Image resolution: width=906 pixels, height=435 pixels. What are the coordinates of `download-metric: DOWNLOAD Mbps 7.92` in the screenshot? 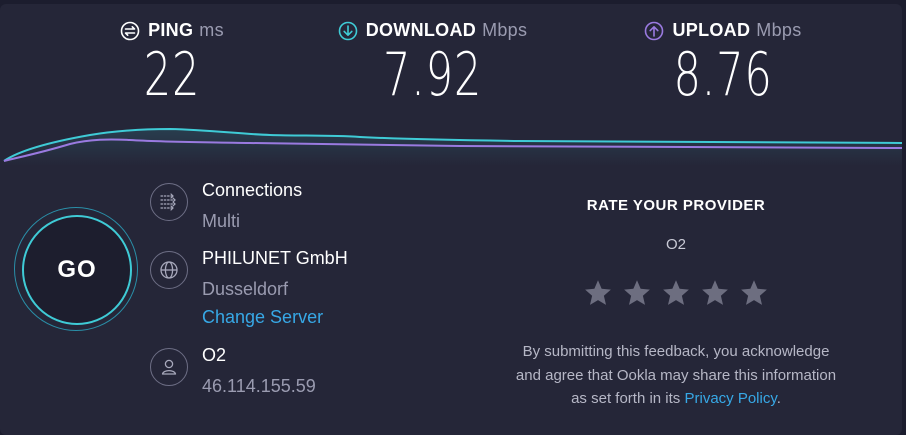 It's located at (432, 62).